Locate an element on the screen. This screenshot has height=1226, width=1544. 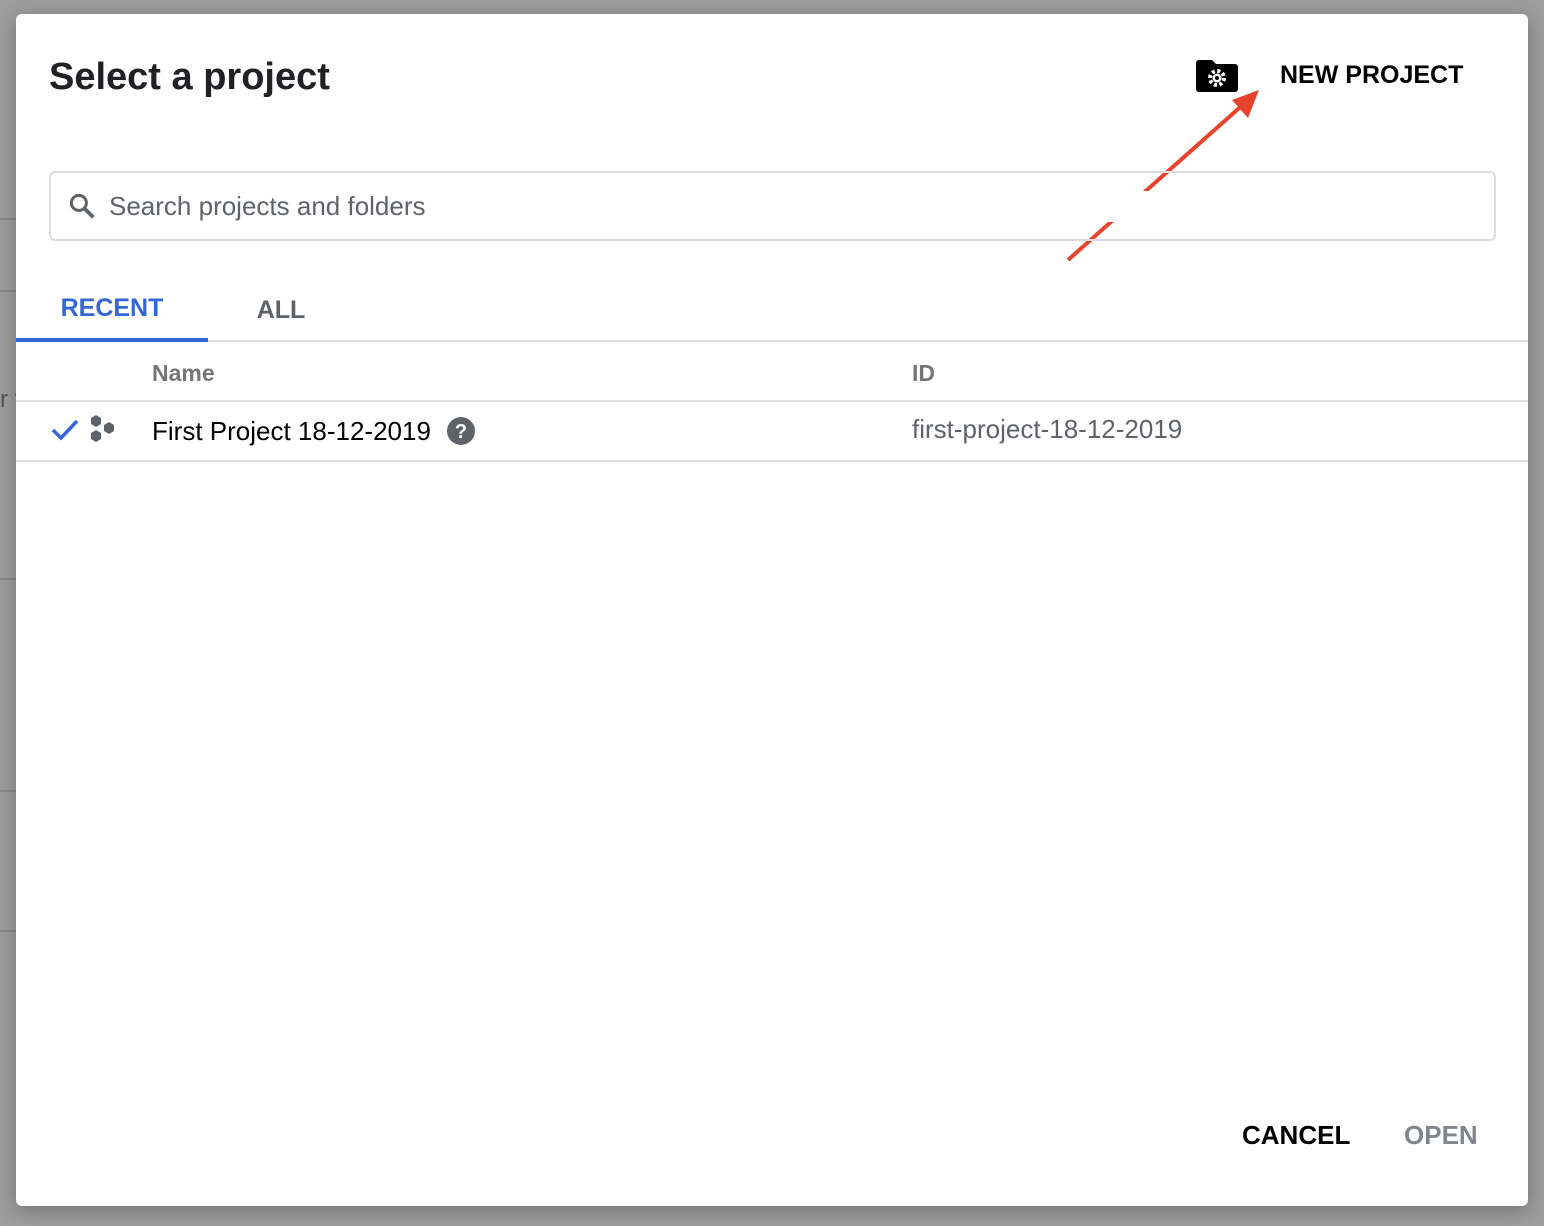
tab-bar: RECENT ALL is located at coordinates (772, 310).